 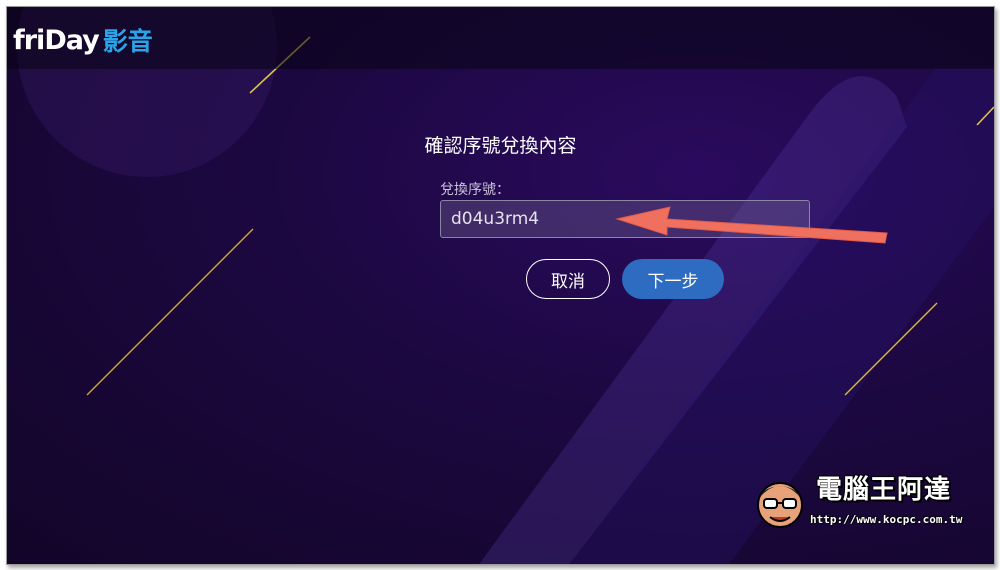 I want to click on watermark: 電腦王阿達 http://www.kocpc.com.tw, so click(x=872, y=501).